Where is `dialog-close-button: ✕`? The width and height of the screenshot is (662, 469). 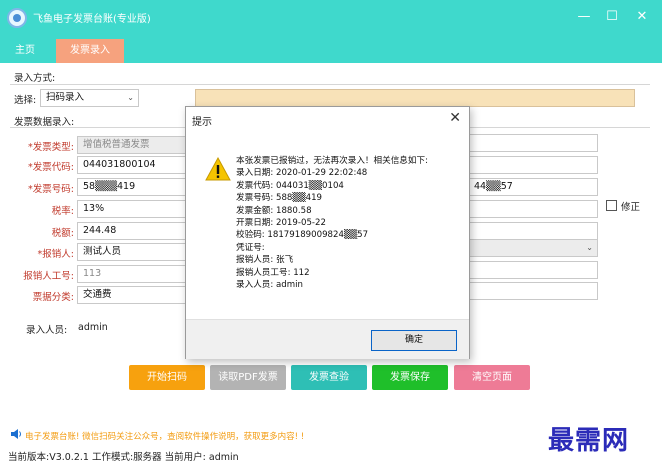
dialog-close-button: ✕ is located at coordinates (455, 118).